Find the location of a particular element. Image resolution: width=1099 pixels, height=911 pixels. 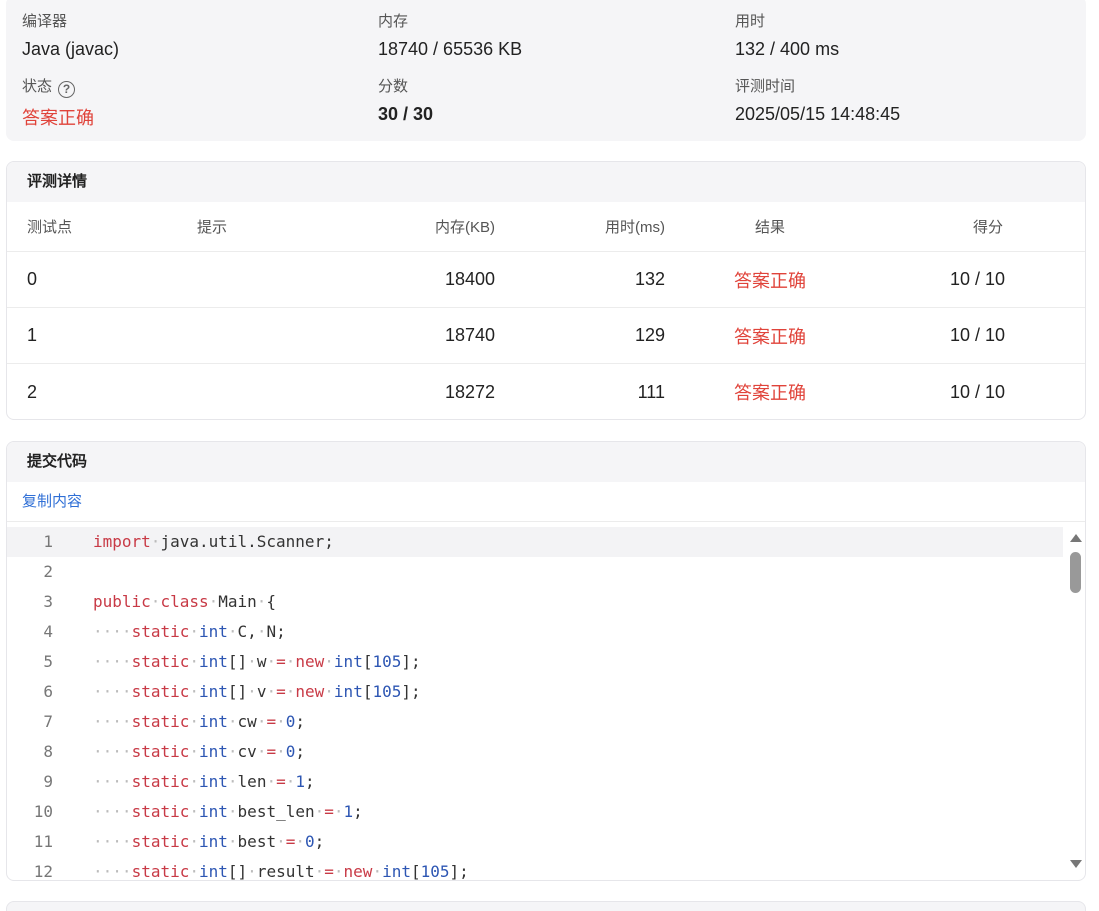

row-memory: 18272 is located at coordinates (469, 391).